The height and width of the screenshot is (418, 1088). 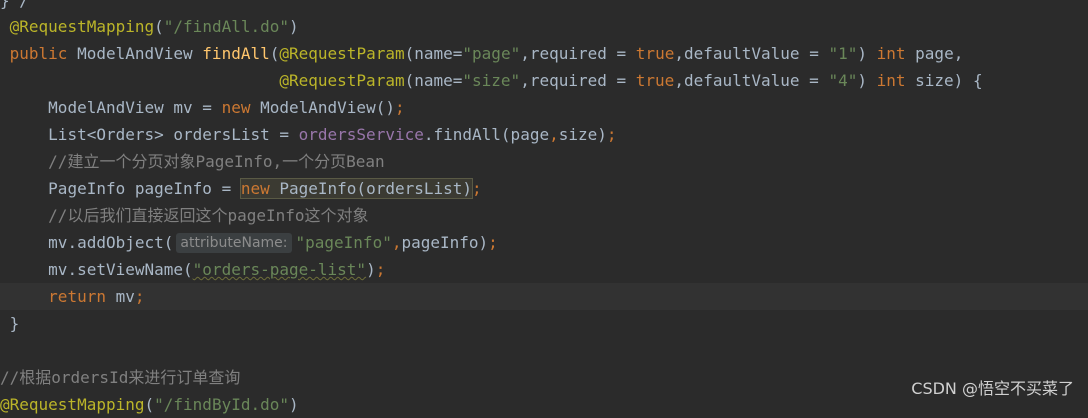 I want to click on current-line: return mv;, so click(x=544, y=296).